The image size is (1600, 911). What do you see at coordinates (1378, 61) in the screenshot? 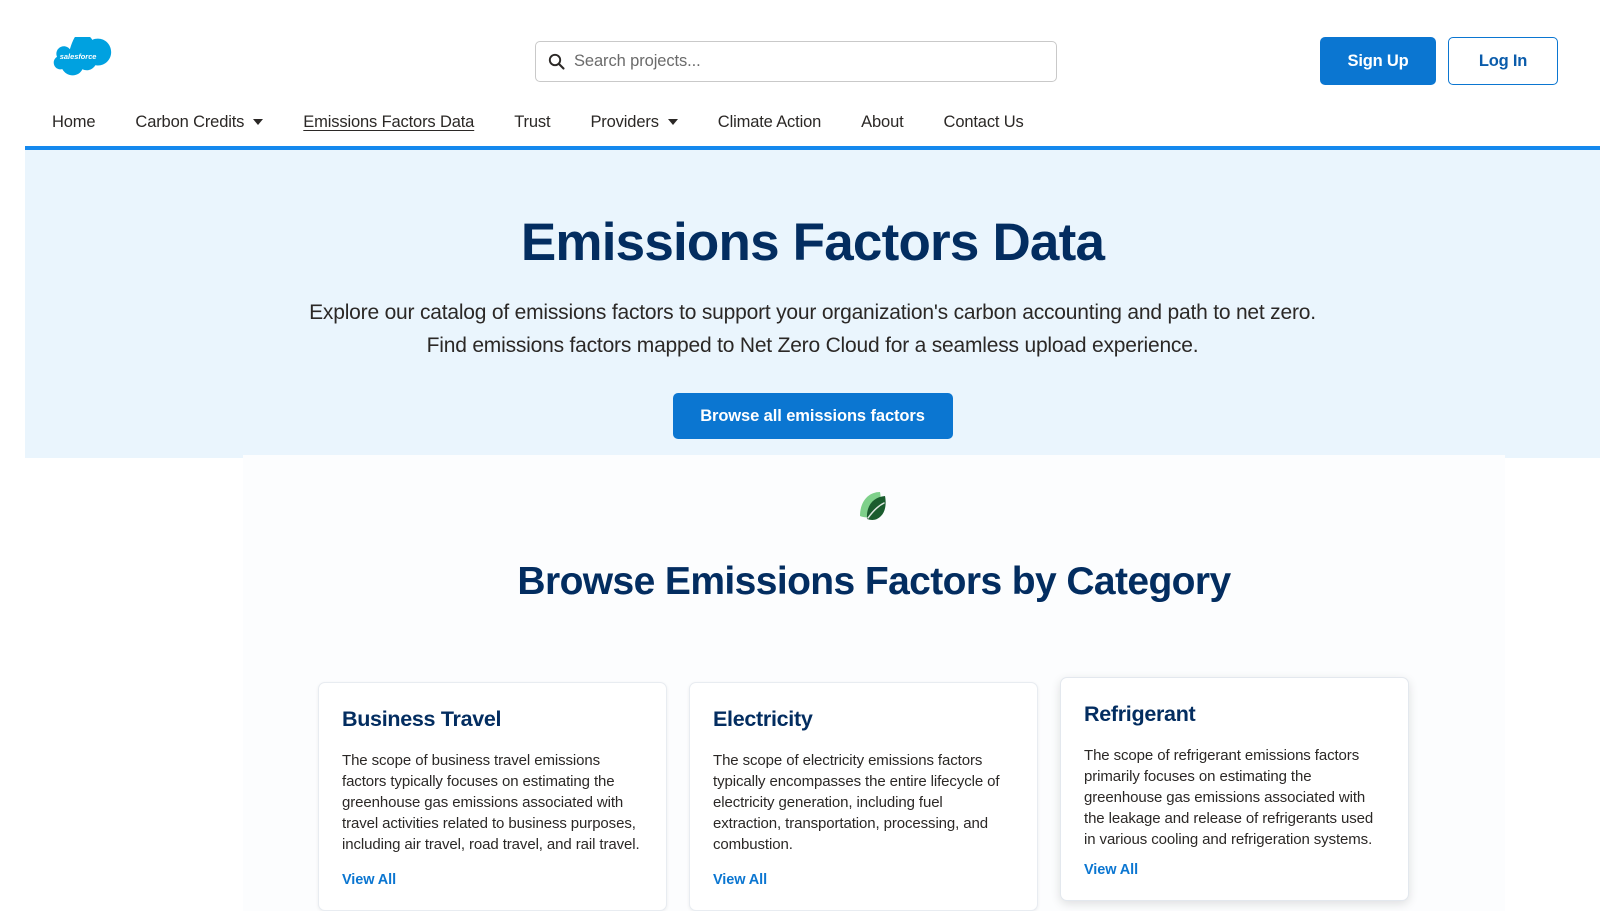
I see `sign-up-button: Sign Up` at bounding box center [1378, 61].